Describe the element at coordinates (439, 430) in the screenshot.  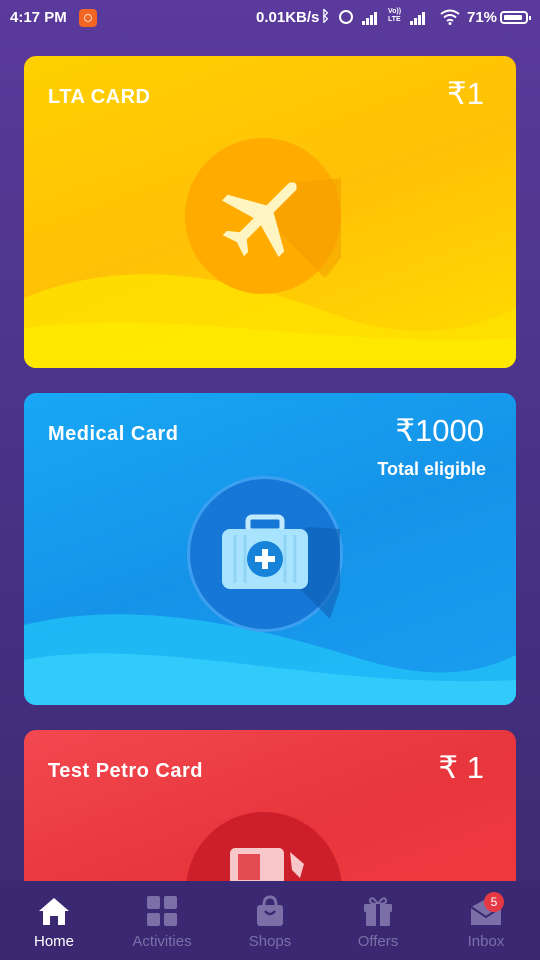
I see `card-amount: ₹1000` at that location.